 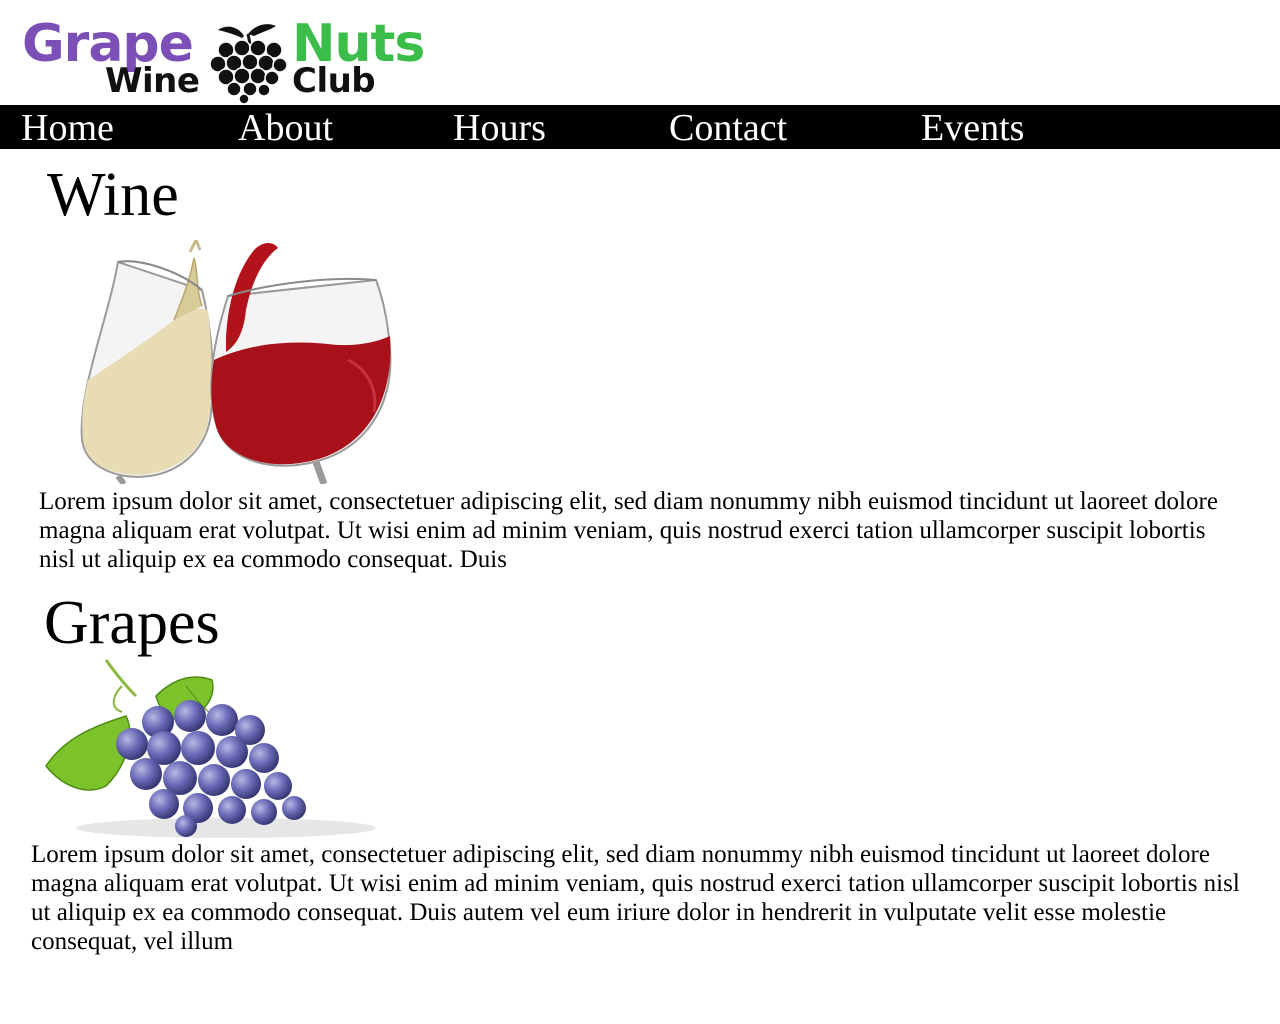 What do you see at coordinates (67, 128) in the screenshot?
I see `nav-item-home: Home` at bounding box center [67, 128].